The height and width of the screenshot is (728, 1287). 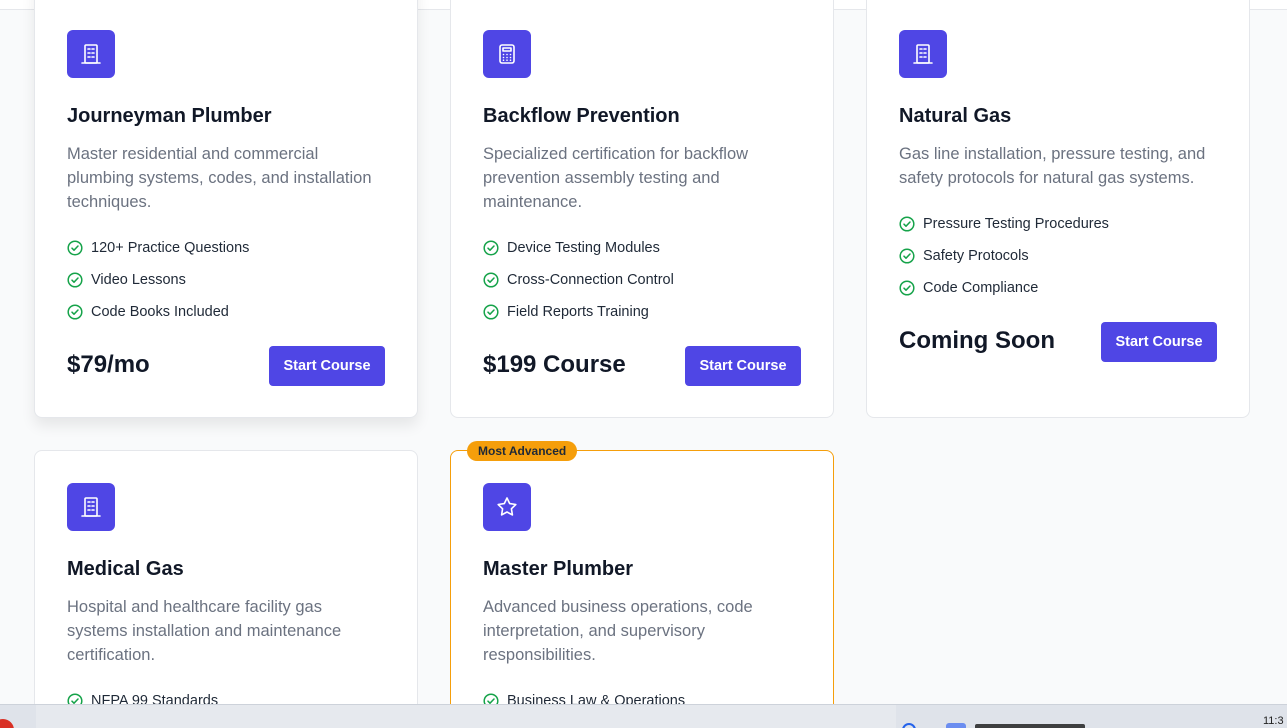 What do you see at coordinates (138, 280) in the screenshot?
I see `feature-label: Video Lessons` at bounding box center [138, 280].